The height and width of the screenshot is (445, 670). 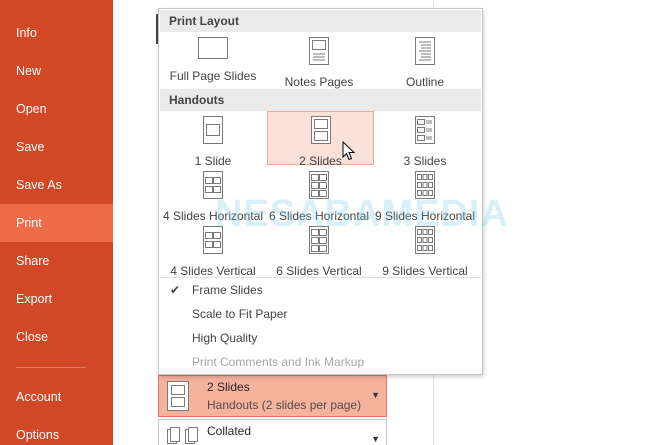 What do you see at coordinates (213, 271) in the screenshot?
I see `option-label: 4 Slides Vertical` at bounding box center [213, 271].